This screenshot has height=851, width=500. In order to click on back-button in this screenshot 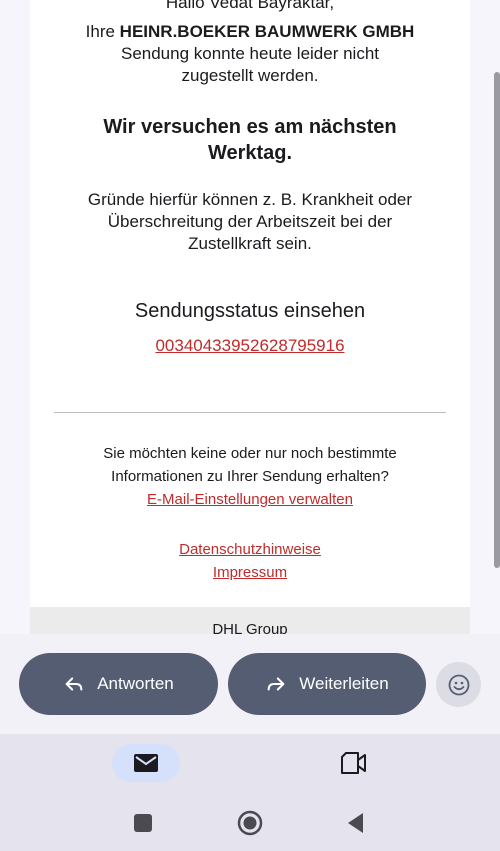, I will do `click(356, 823)`.